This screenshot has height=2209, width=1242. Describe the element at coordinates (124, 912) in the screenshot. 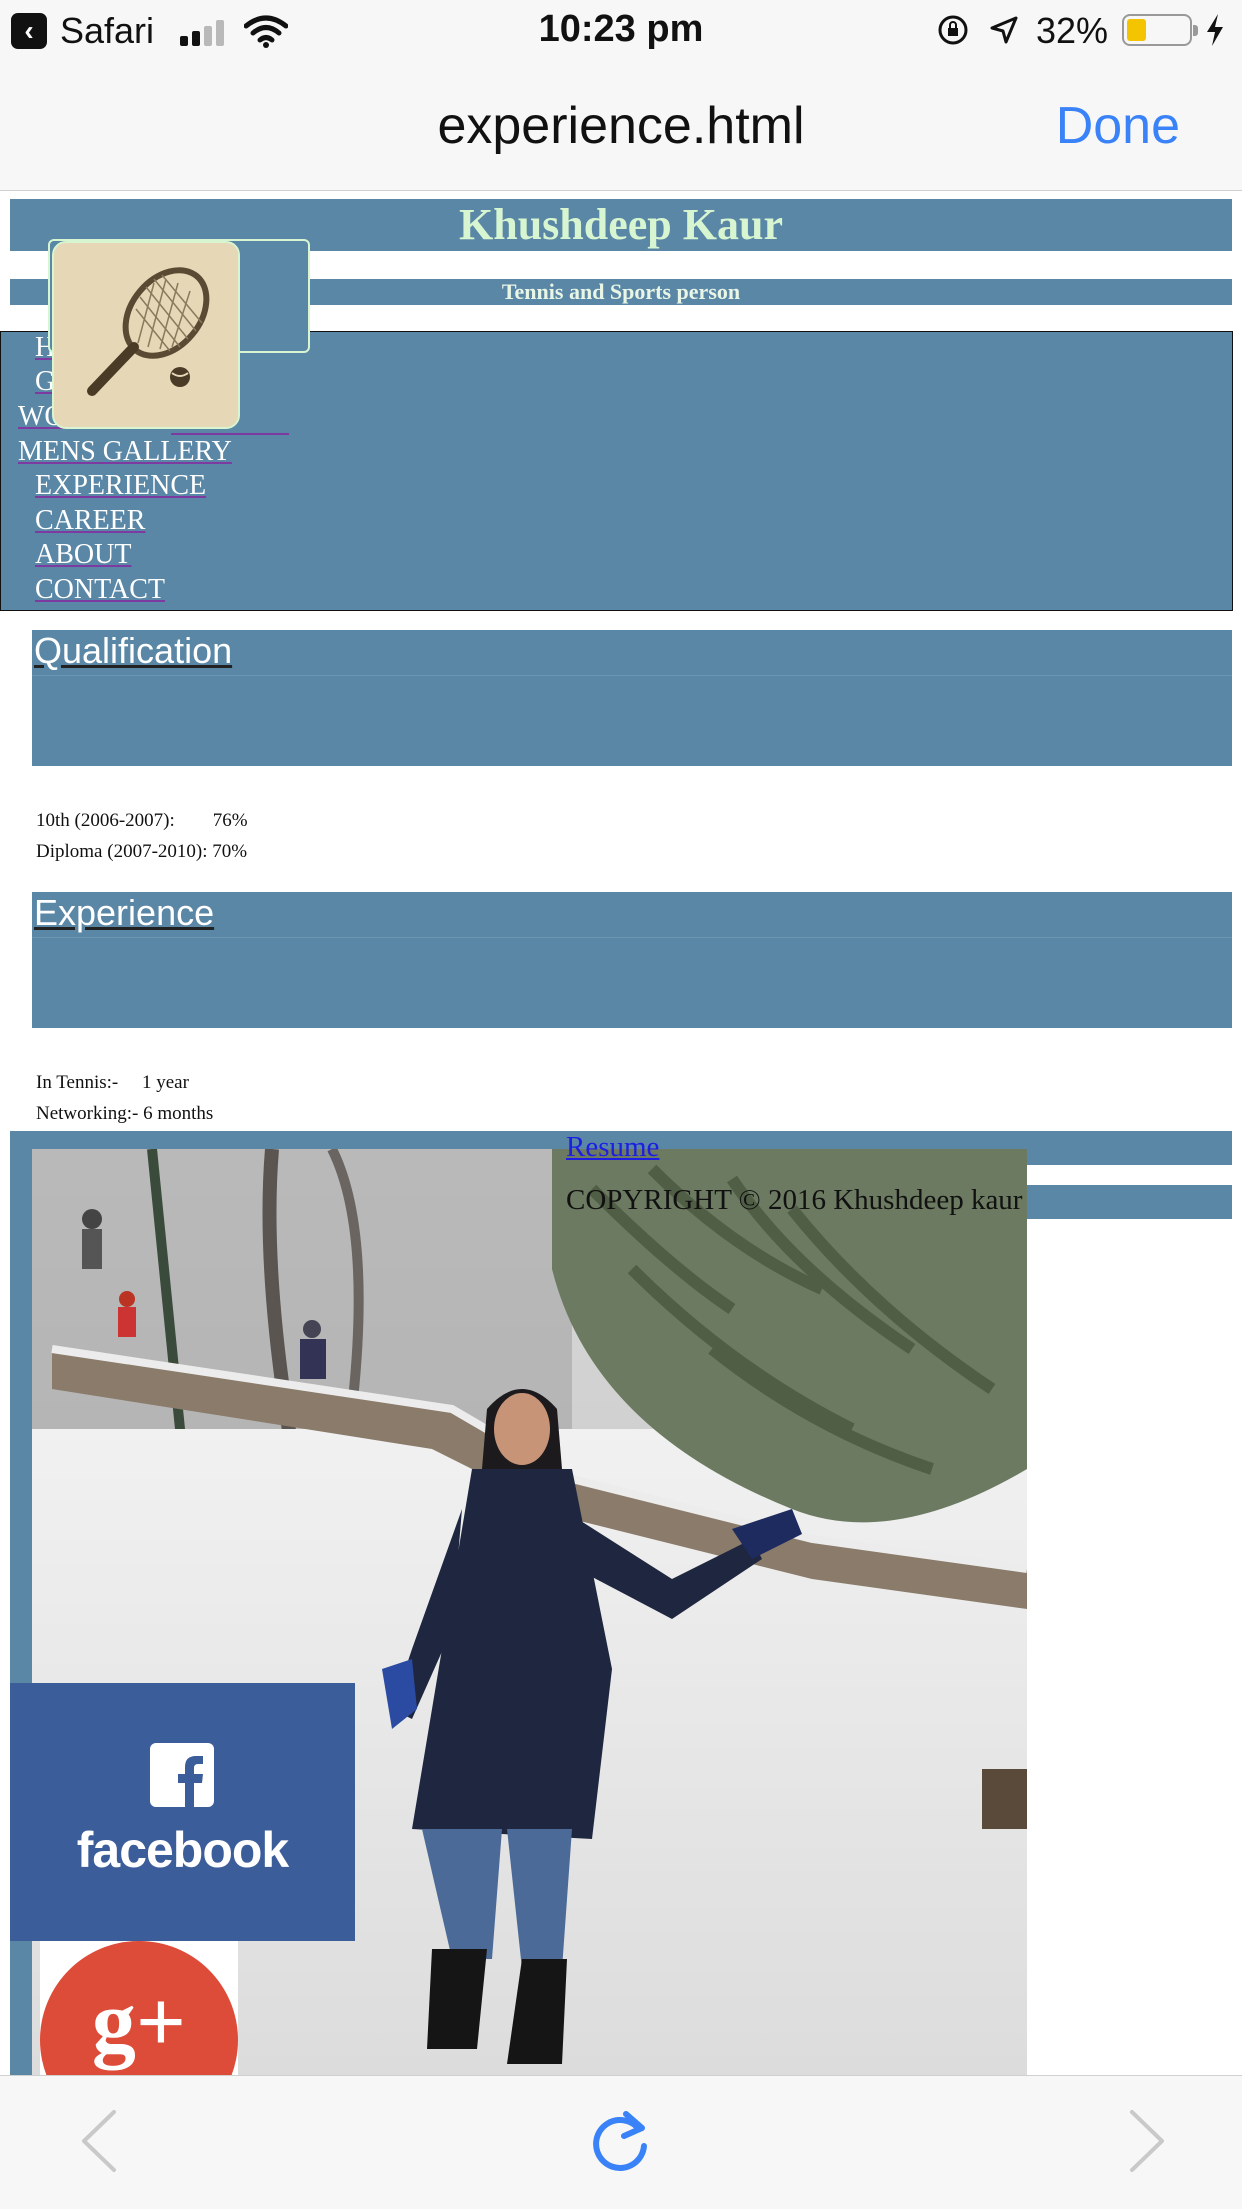

I see `experience-title: Experience` at that location.